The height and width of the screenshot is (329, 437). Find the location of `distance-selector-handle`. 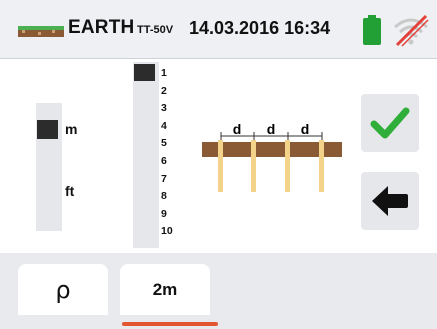

distance-selector-handle is located at coordinates (144, 72).